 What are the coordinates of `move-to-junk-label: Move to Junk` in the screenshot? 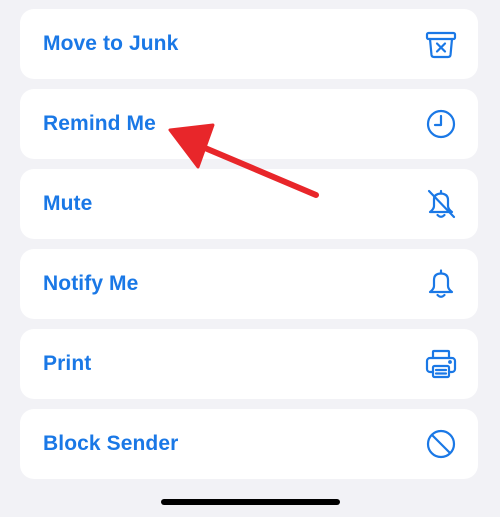 It's located at (111, 43).